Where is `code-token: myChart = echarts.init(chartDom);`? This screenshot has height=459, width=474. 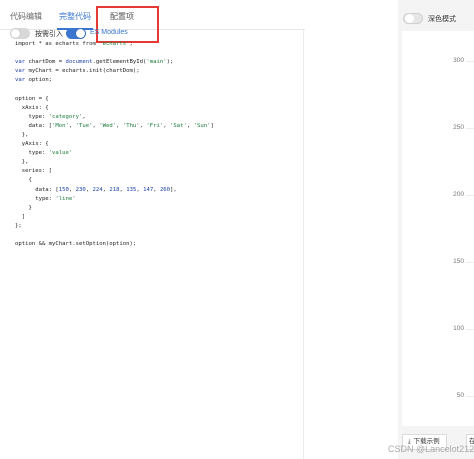 code-token: myChart = echarts.init(chartDom); is located at coordinates (82, 71).